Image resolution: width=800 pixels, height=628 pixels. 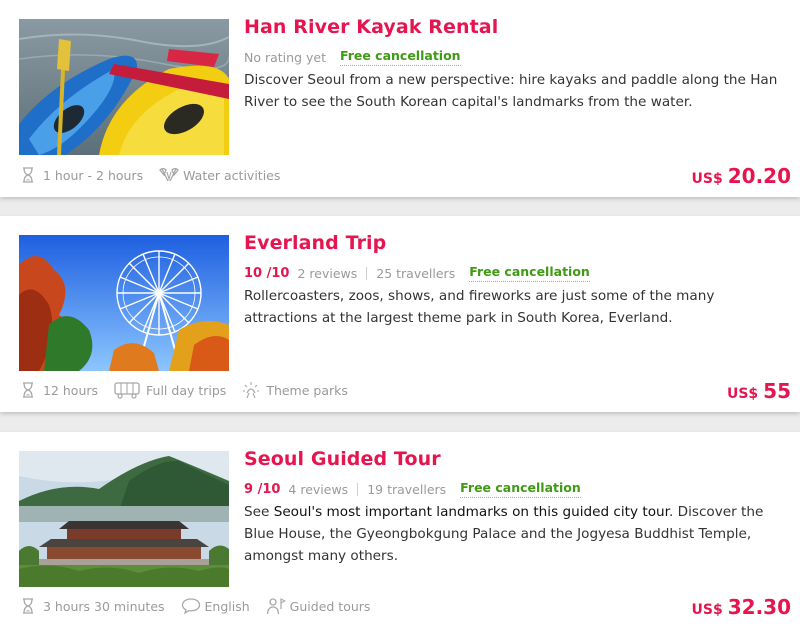 What do you see at coordinates (407, 489) in the screenshot?
I see `traveller-count: 19 travellers` at bounding box center [407, 489].